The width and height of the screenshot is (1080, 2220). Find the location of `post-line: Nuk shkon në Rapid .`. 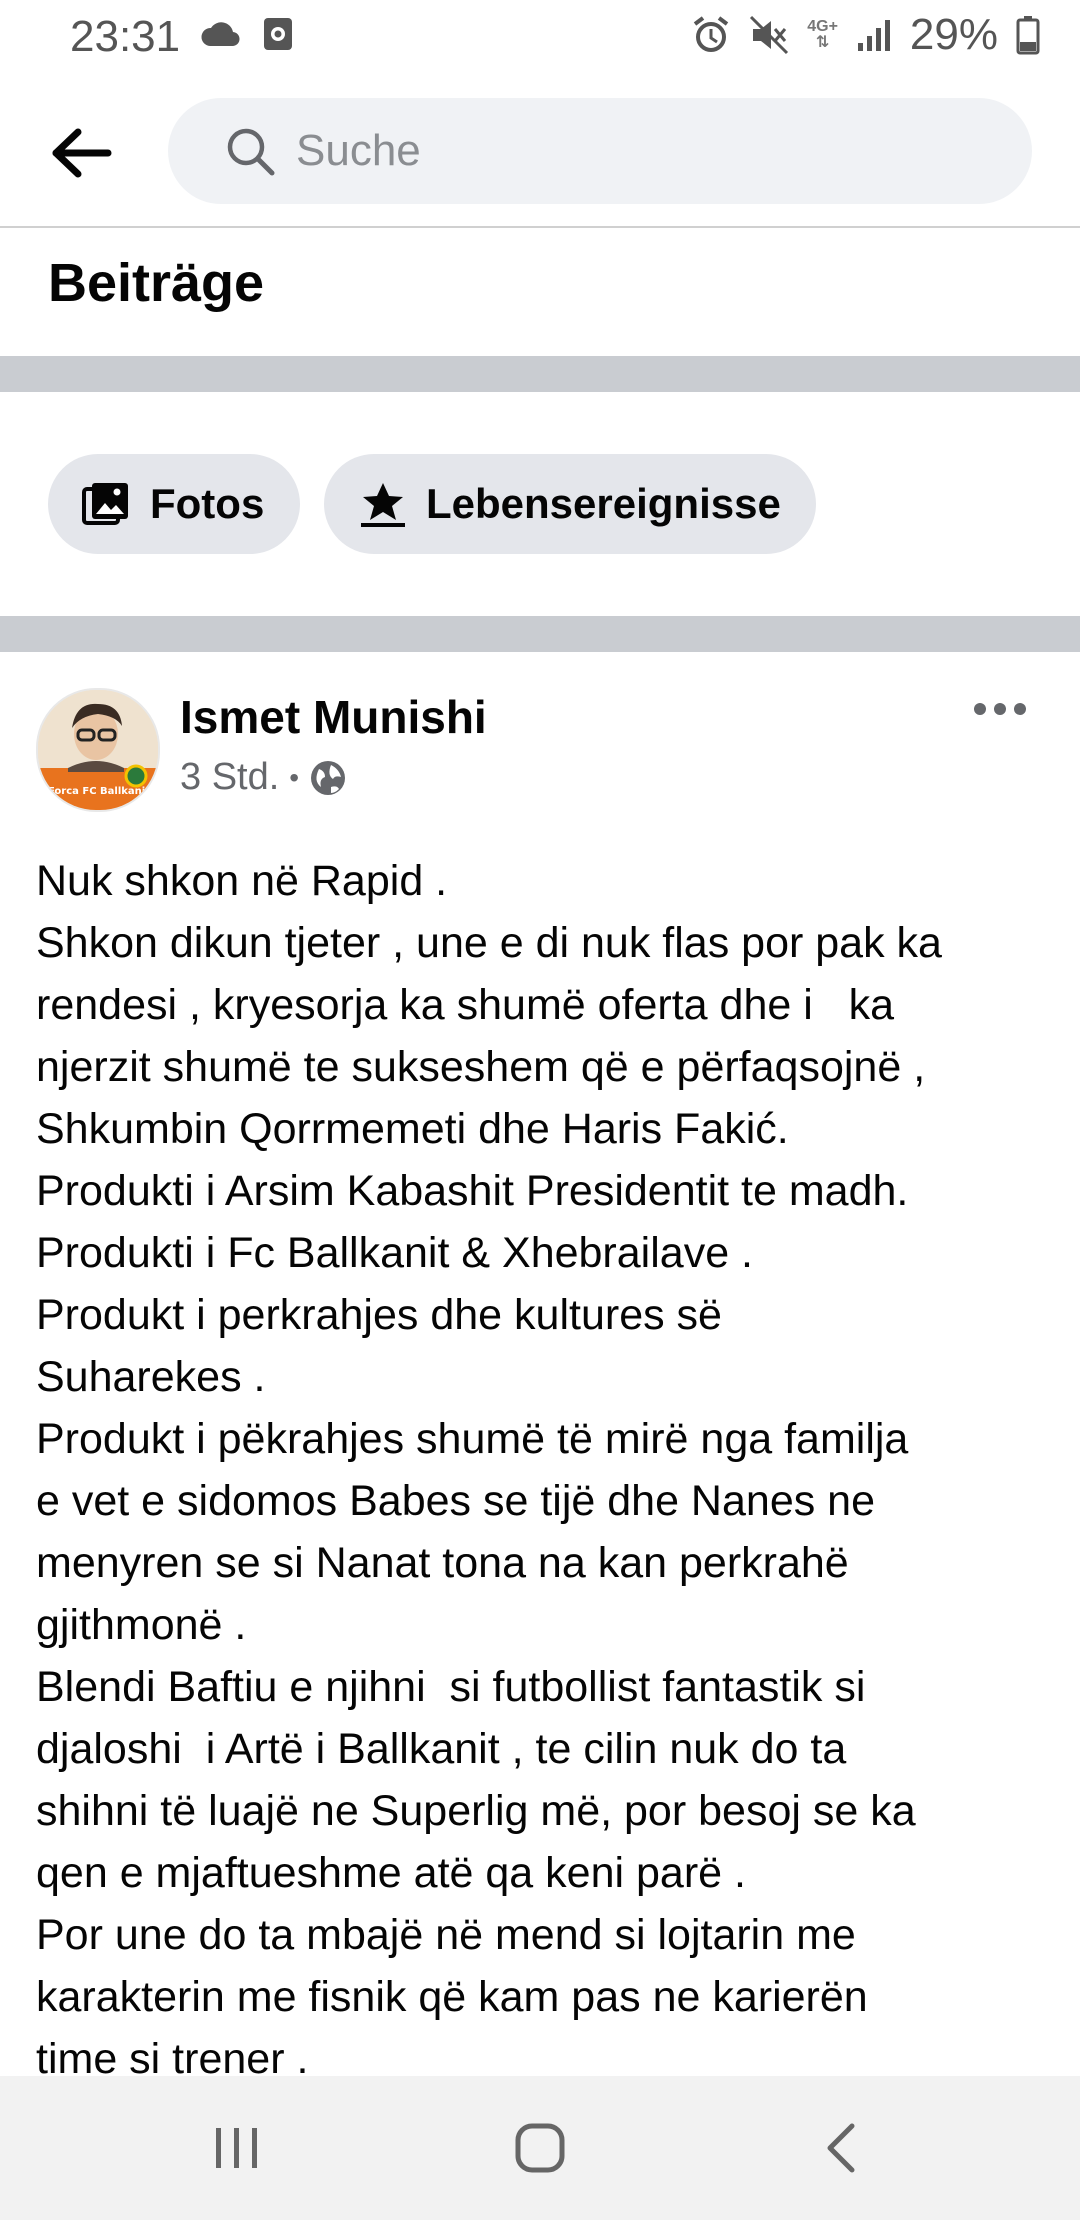

post-line: Nuk shkon në Rapid . is located at coordinates (242, 881).